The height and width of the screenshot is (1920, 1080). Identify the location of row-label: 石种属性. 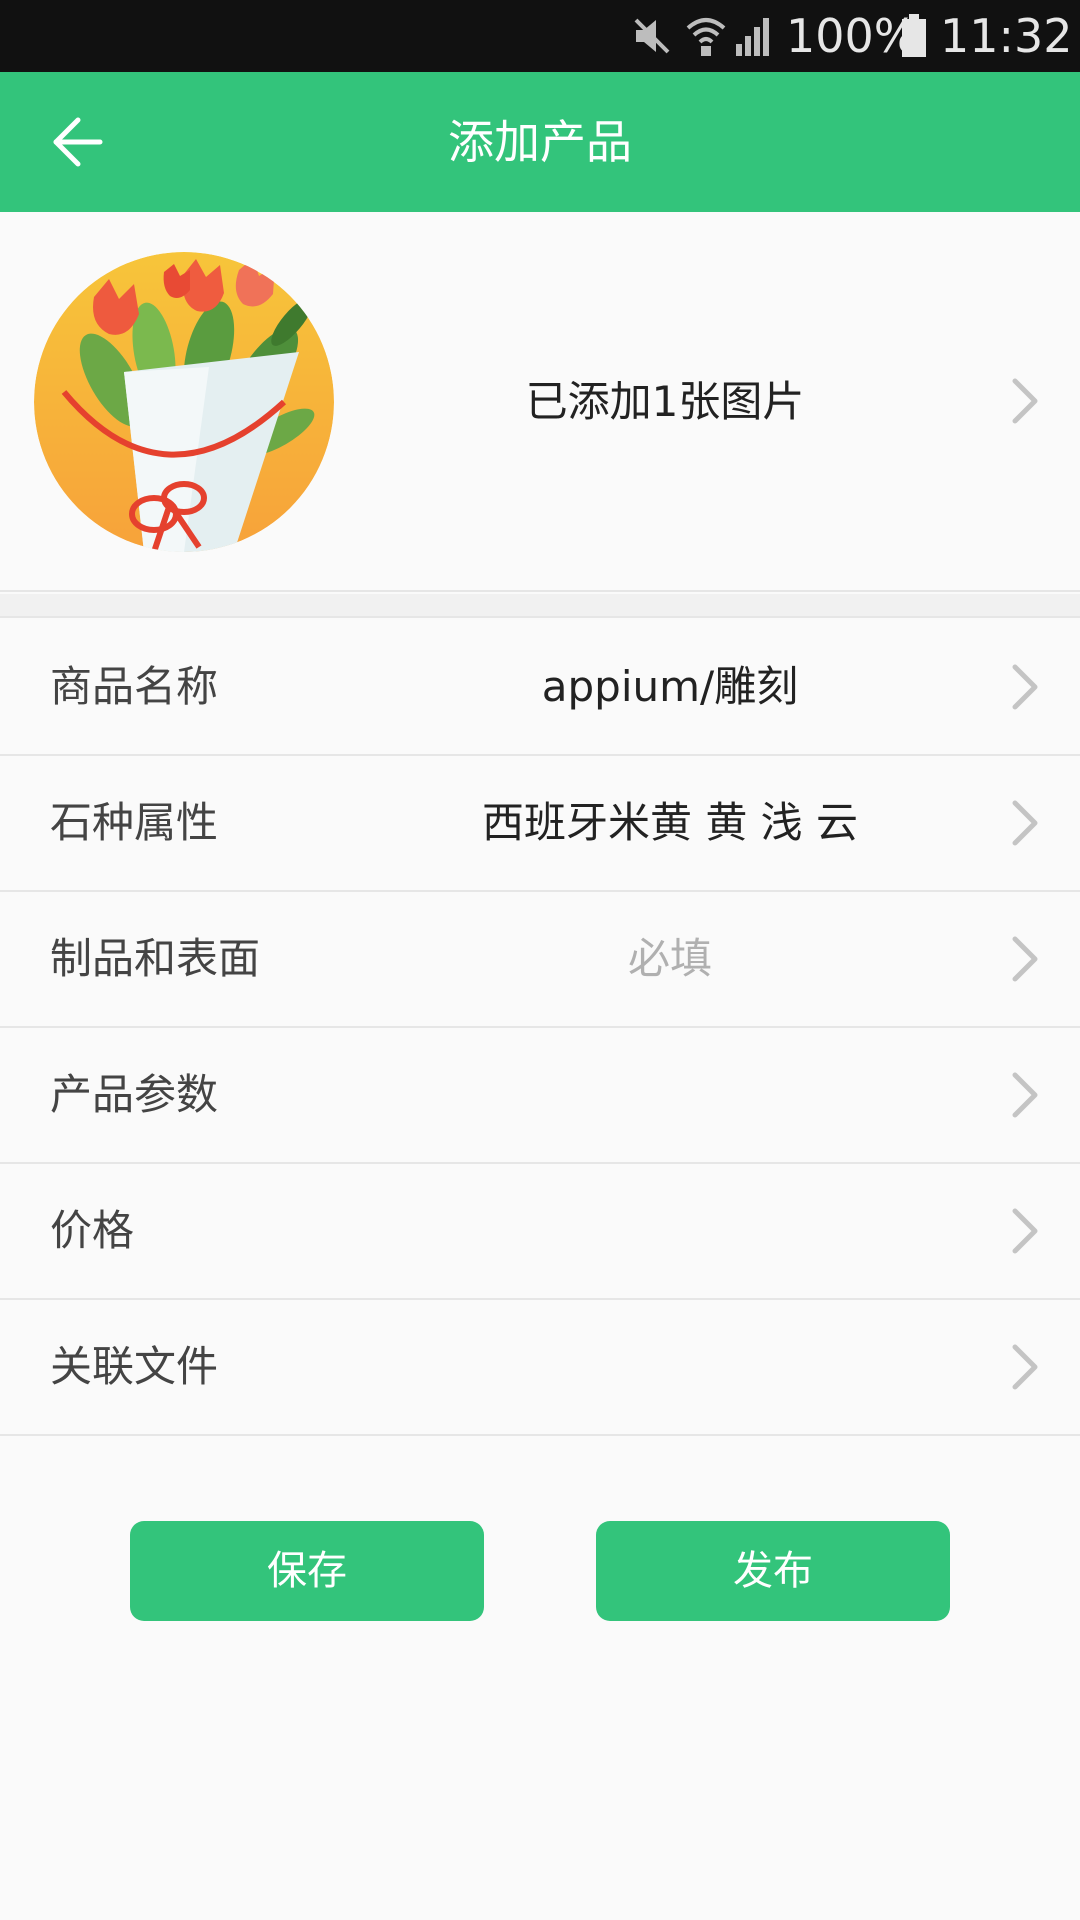
(134, 822).